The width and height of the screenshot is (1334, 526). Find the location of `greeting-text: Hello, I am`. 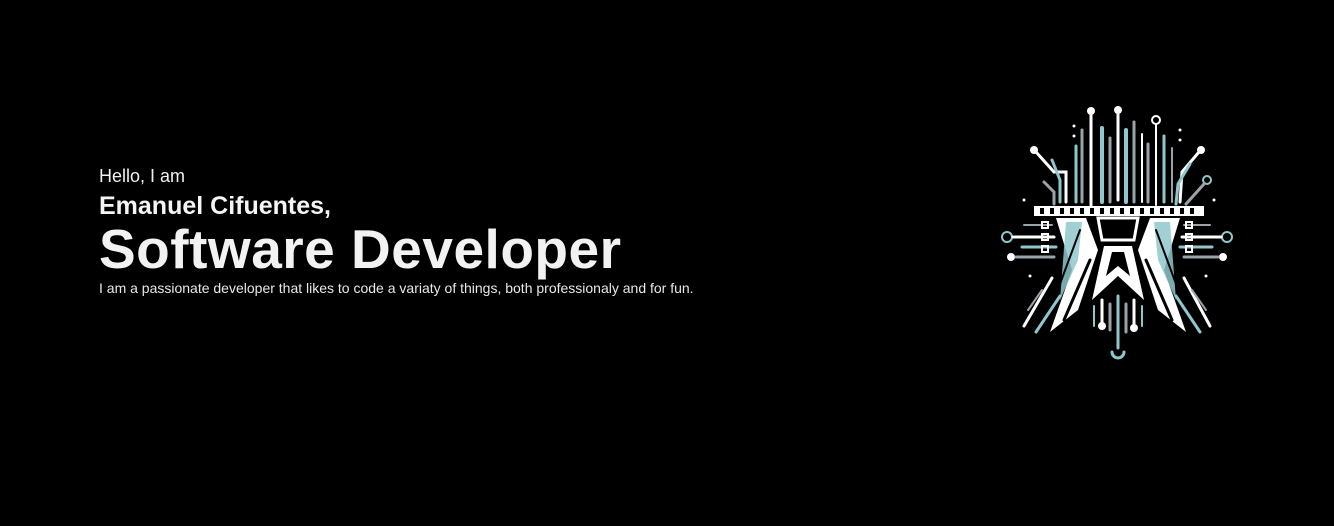

greeting-text: Hello, I am is located at coordinates (142, 176).